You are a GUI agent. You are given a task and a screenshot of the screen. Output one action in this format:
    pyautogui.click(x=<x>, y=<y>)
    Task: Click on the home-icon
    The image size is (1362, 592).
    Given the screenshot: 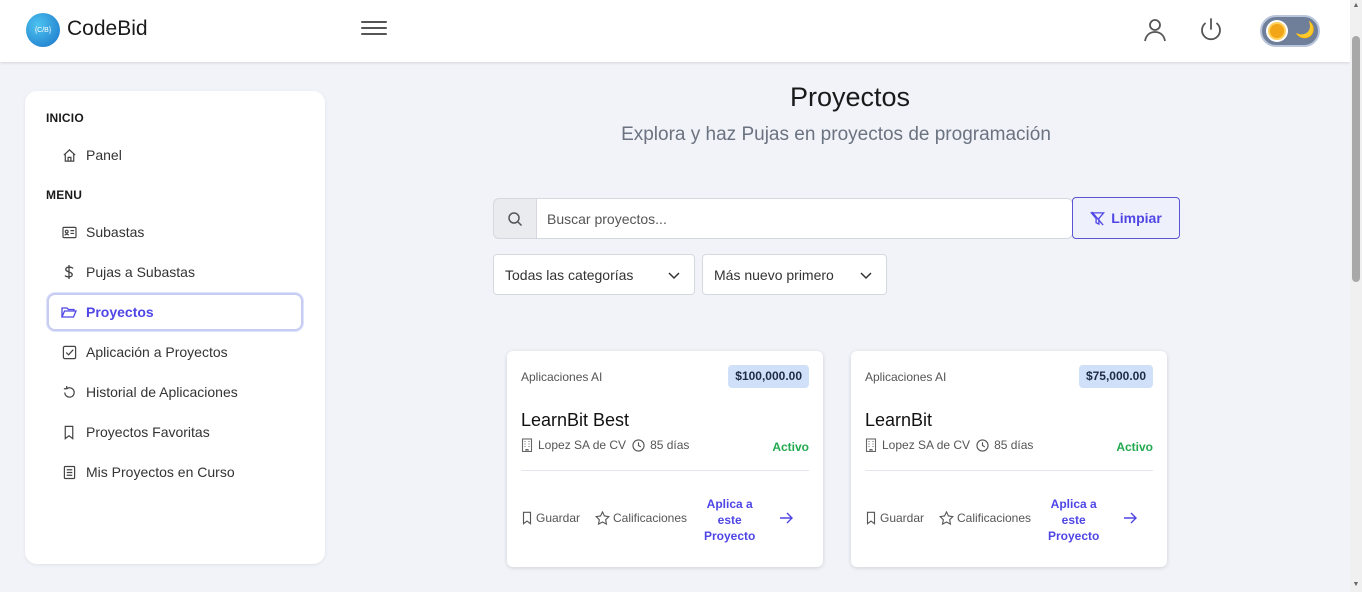 What is the action you would take?
    pyautogui.click(x=69, y=155)
    